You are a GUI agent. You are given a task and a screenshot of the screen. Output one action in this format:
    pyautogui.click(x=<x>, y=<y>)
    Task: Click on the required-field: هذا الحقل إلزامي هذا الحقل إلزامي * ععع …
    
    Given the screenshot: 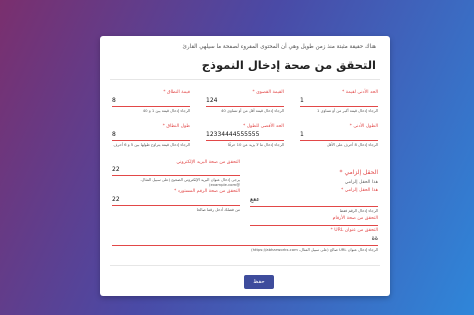 What is the action you would take?
    pyautogui.click(x=314, y=196)
    